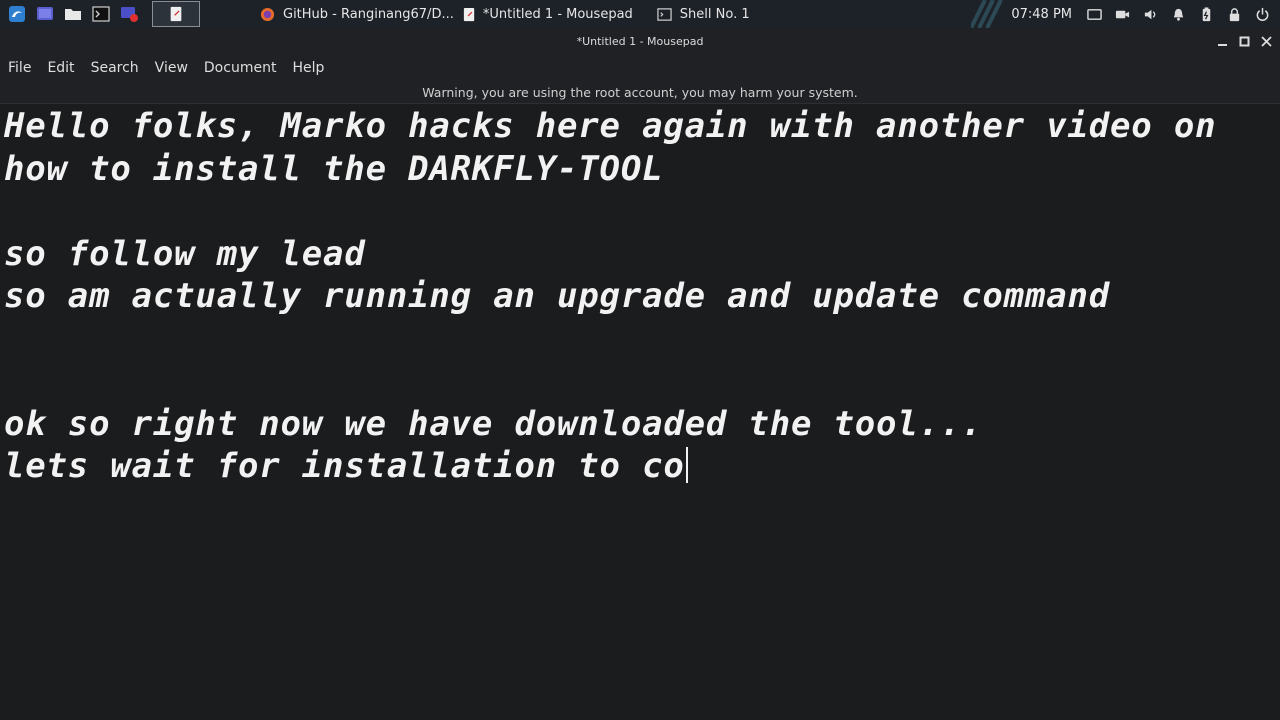 The height and width of the screenshot is (720, 1280). Describe the element at coordinates (642, 169) in the screenshot. I see `editor-line: how to install the DARKFLY-TOOL` at that location.